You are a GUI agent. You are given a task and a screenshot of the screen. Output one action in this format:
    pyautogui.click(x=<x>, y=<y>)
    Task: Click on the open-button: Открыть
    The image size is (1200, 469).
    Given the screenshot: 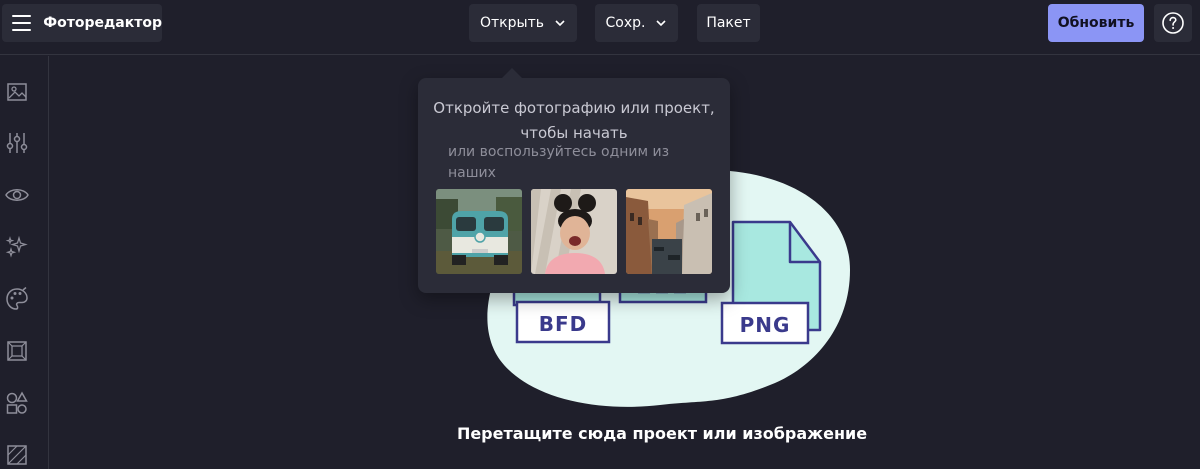 What is the action you would take?
    pyautogui.click(x=523, y=23)
    